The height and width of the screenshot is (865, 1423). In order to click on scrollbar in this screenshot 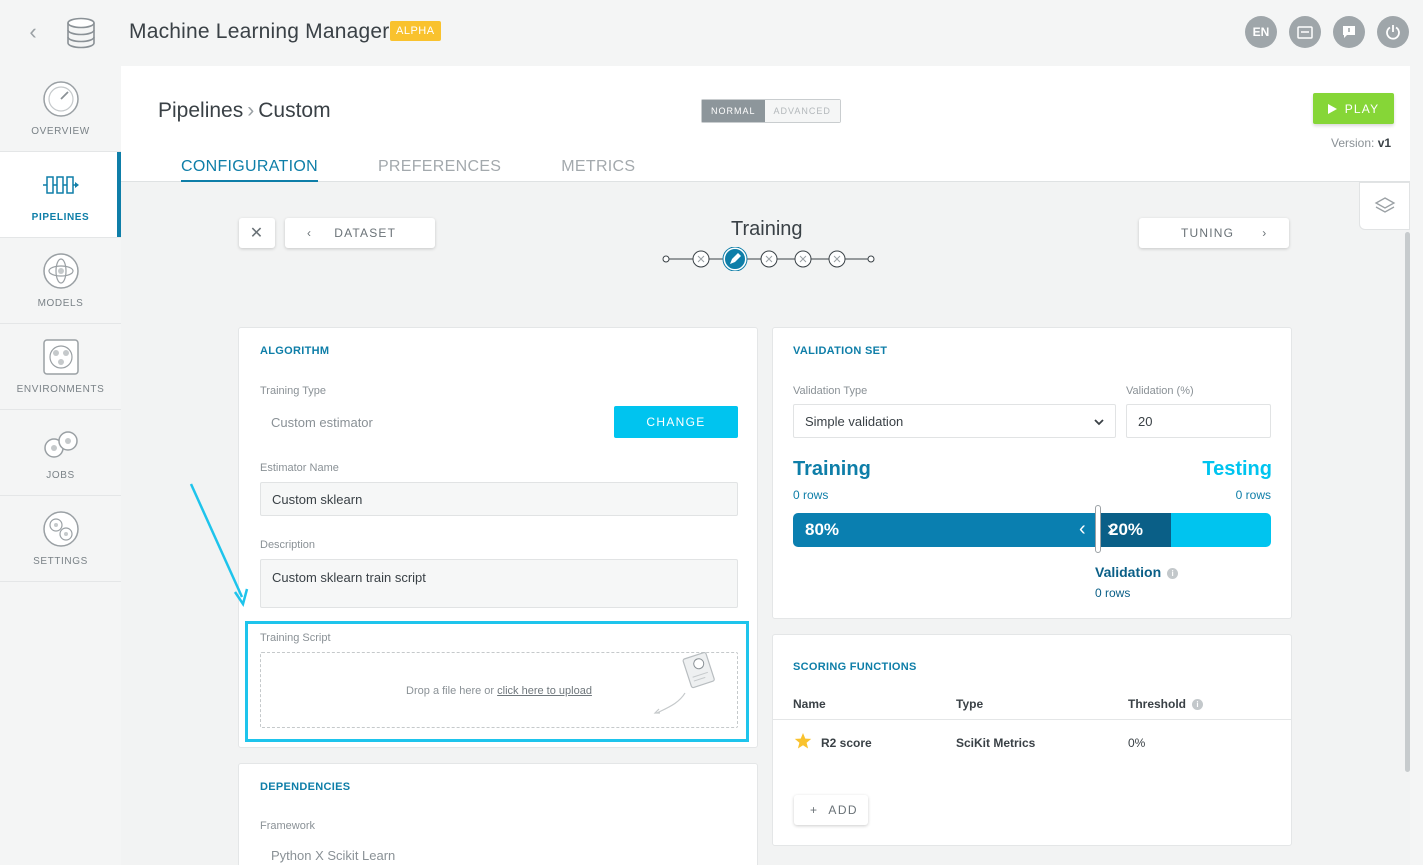, I will do `click(1407, 502)`.